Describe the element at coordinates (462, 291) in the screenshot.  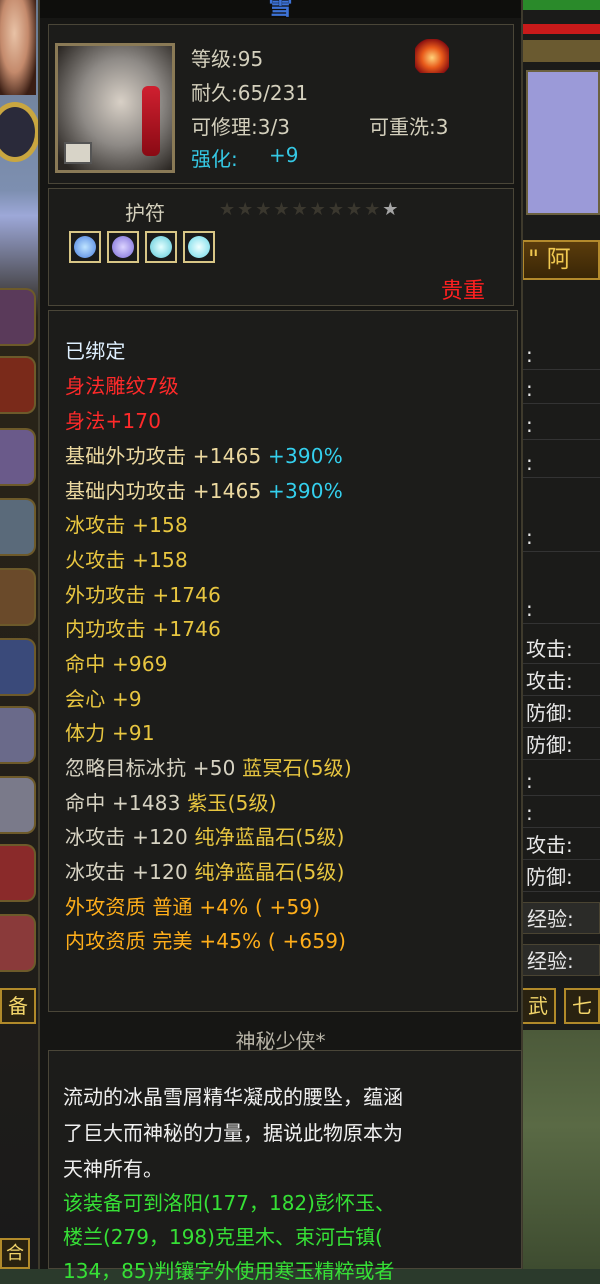
I see `rarity-label: 贵重` at that location.